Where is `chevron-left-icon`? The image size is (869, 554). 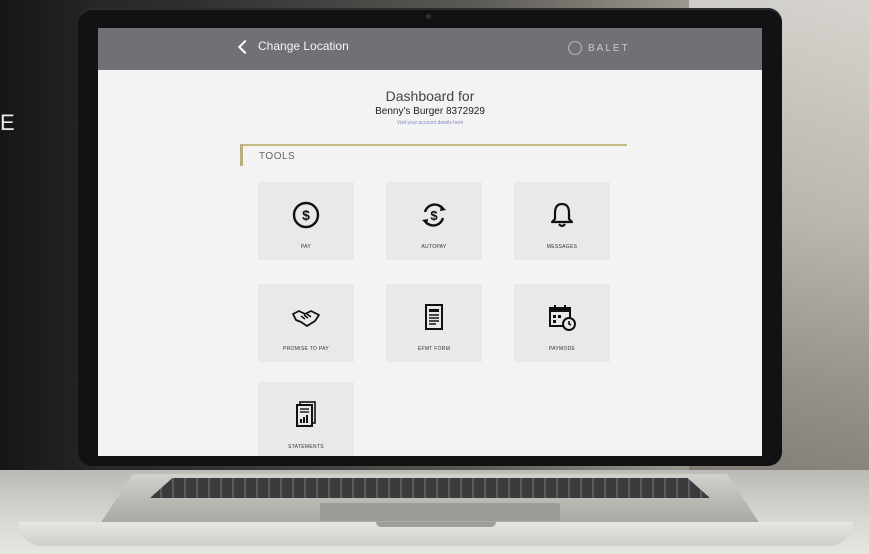
chevron-left-icon is located at coordinates (245, 46).